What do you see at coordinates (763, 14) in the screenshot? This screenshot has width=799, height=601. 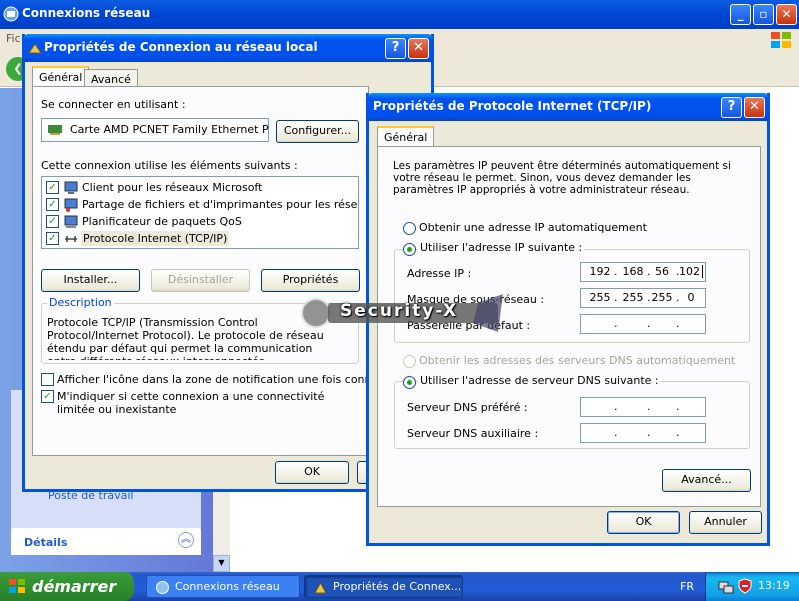 I see `maximize-button: ▫` at bounding box center [763, 14].